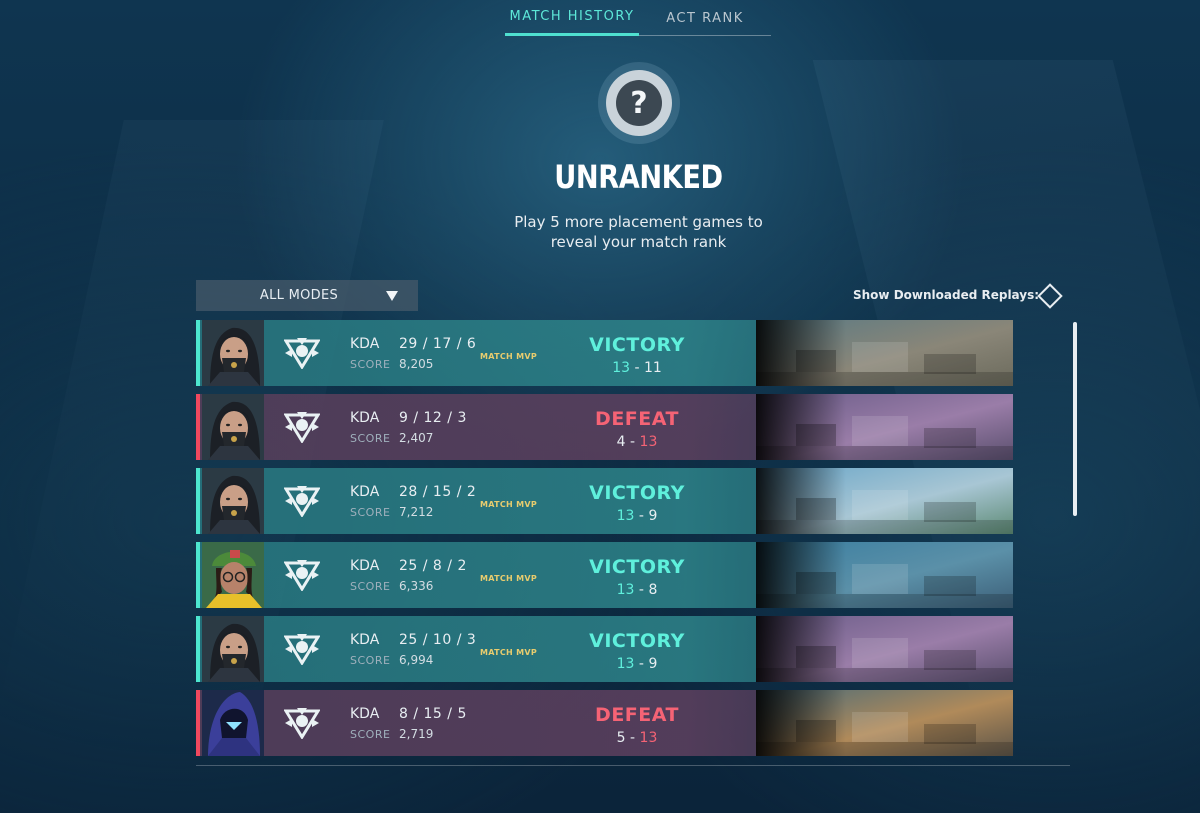 The width and height of the screenshot is (1200, 813). What do you see at coordinates (416, 512) in the screenshot?
I see `combat-score-value: 7,212` at bounding box center [416, 512].